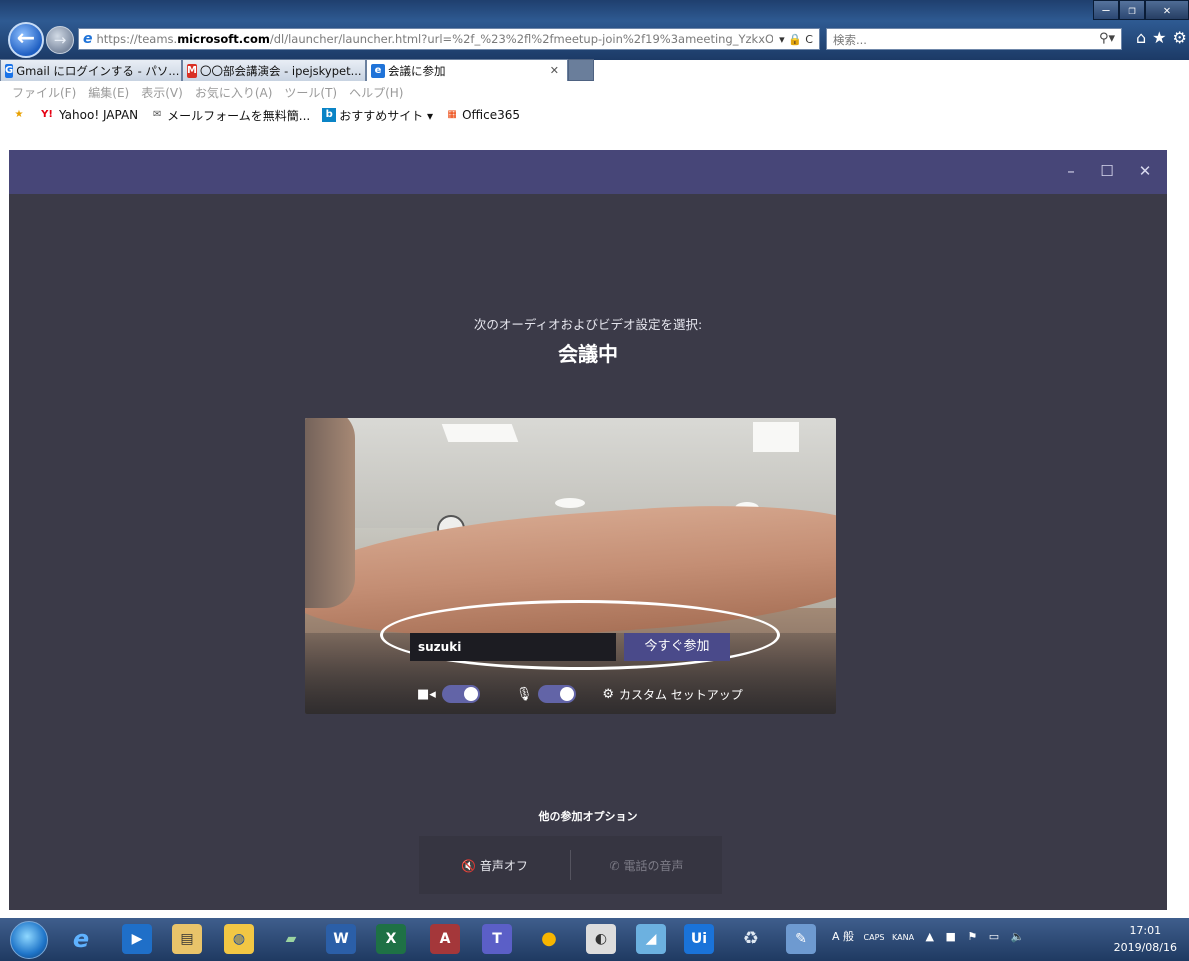 Image resolution: width=1189 pixels, height=961 pixels. Describe the element at coordinates (588, 172) in the screenshot. I see `teams-titlebar: – ☐ ✕` at that location.